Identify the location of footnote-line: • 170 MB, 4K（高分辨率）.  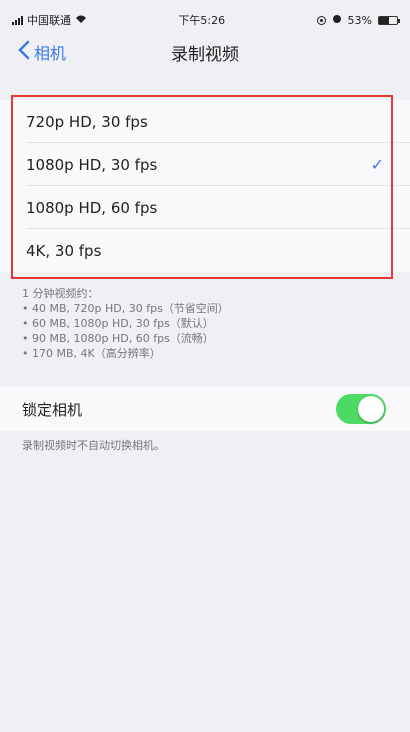
(91, 353).